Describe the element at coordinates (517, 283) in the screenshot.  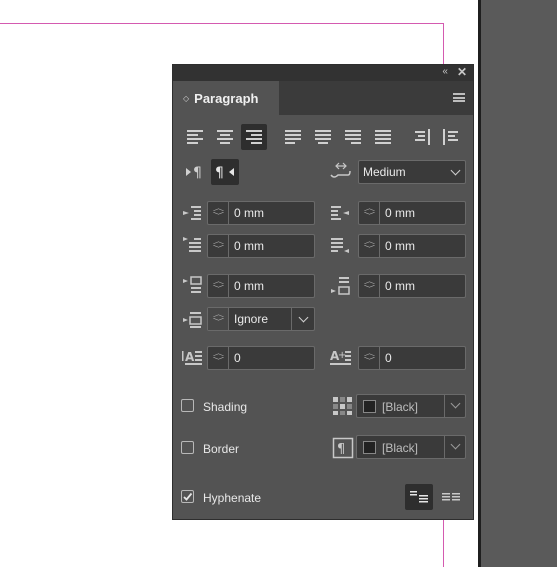
I see `pasteboard` at that location.